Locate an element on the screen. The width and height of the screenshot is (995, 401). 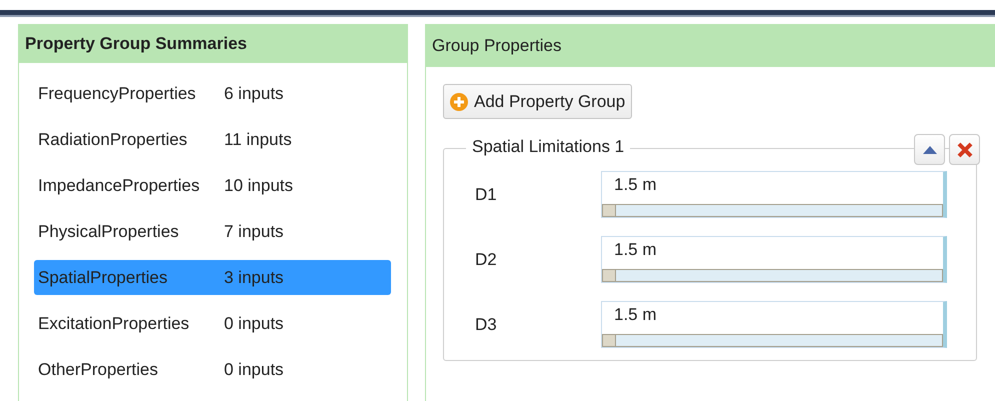
list-item: OtherProperties 0 inputs is located at coordinates (212, 369).